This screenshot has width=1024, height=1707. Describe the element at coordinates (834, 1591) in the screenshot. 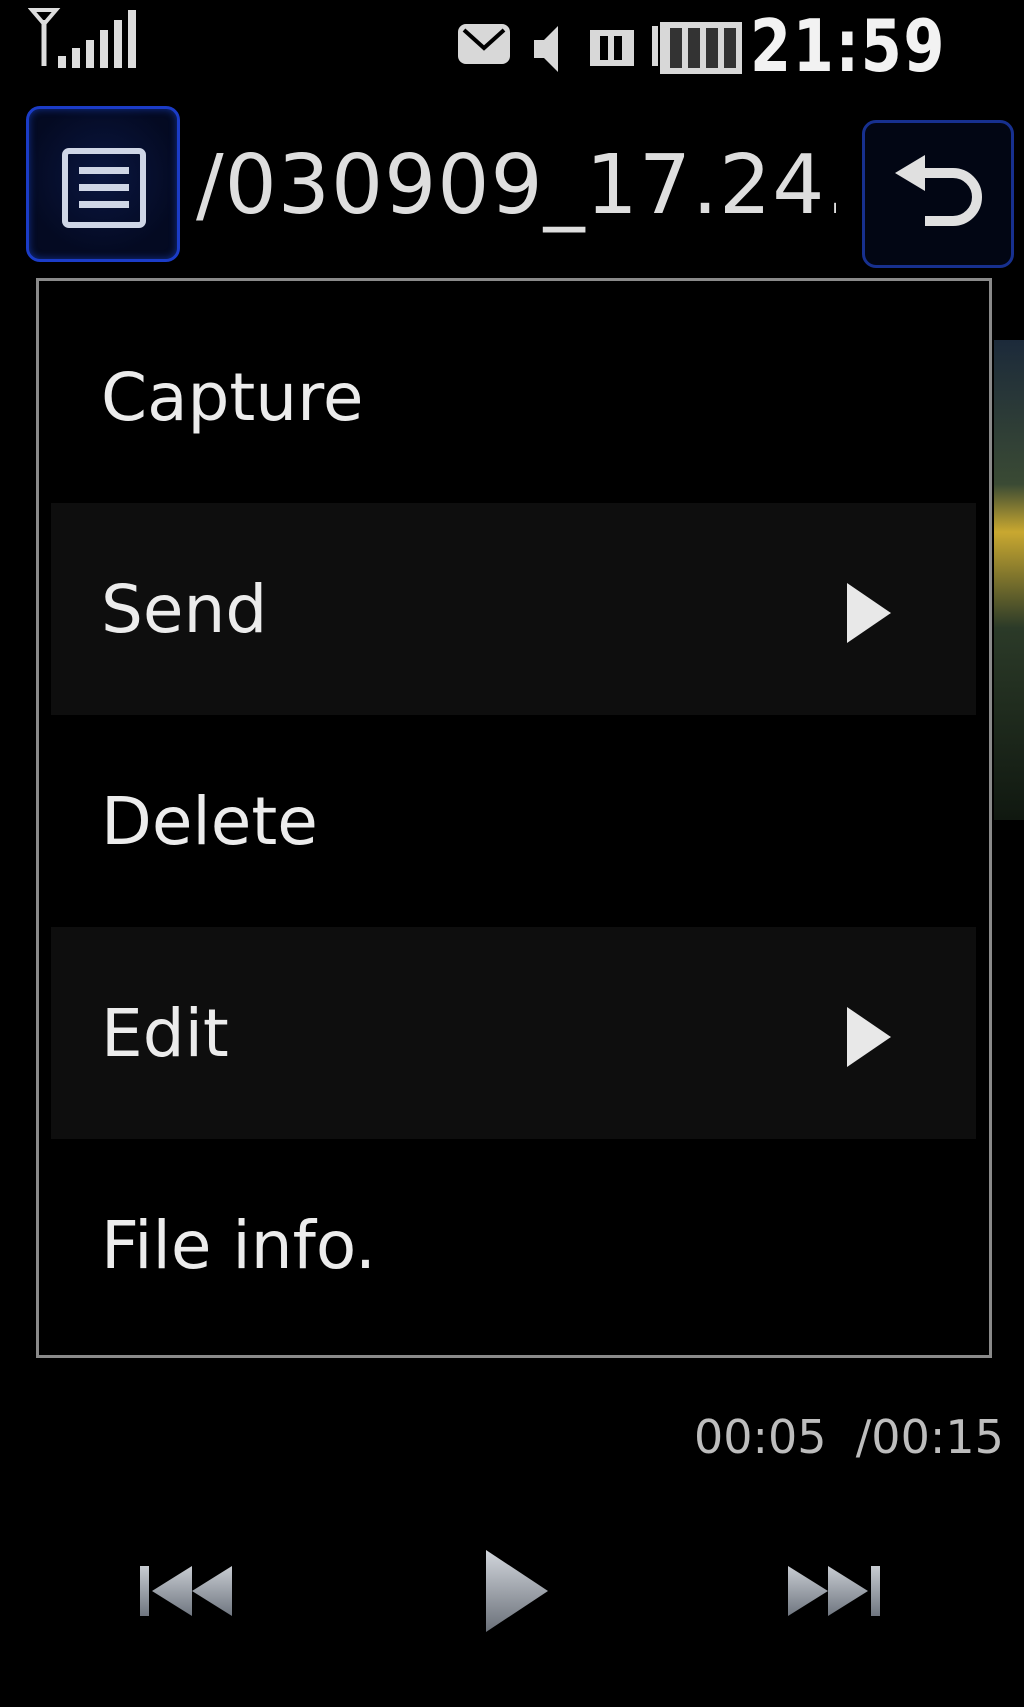

I see `next-icon` at that location.